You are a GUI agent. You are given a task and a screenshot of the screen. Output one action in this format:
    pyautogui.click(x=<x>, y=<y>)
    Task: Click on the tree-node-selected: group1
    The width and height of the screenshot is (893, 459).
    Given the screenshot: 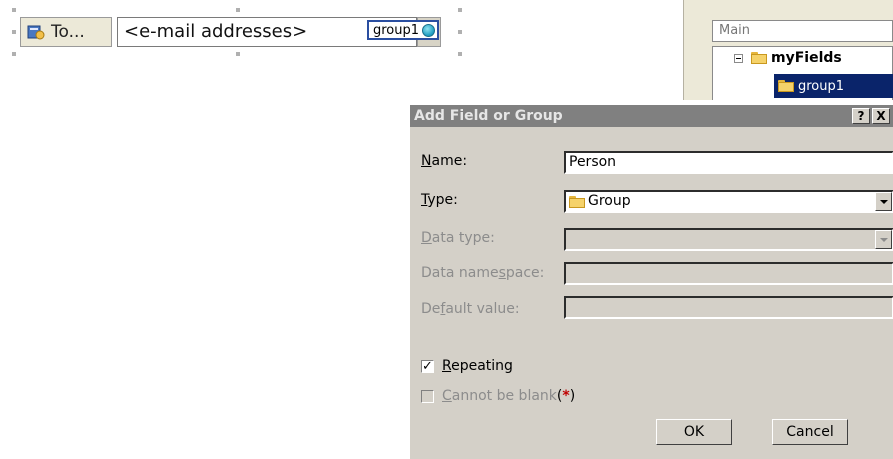 What is the action you would take?
    pyautogui.click(x=833, y=86)
    